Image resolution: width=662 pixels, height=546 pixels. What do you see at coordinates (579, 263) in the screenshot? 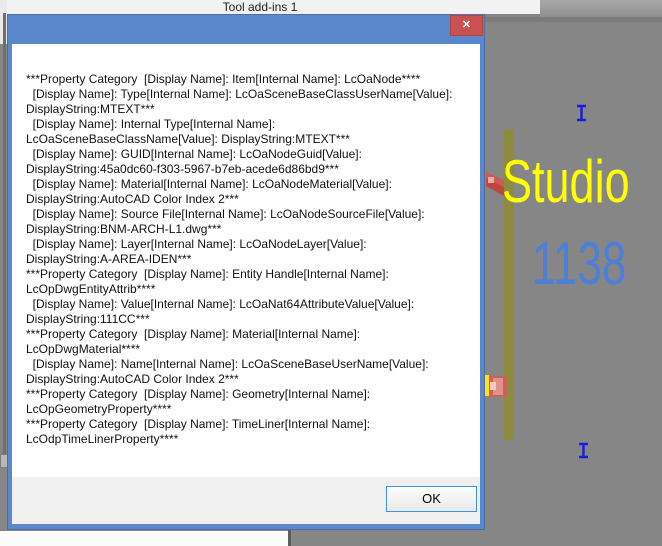
I see `room-number-label: 1138` at bounding box center [579, 263].